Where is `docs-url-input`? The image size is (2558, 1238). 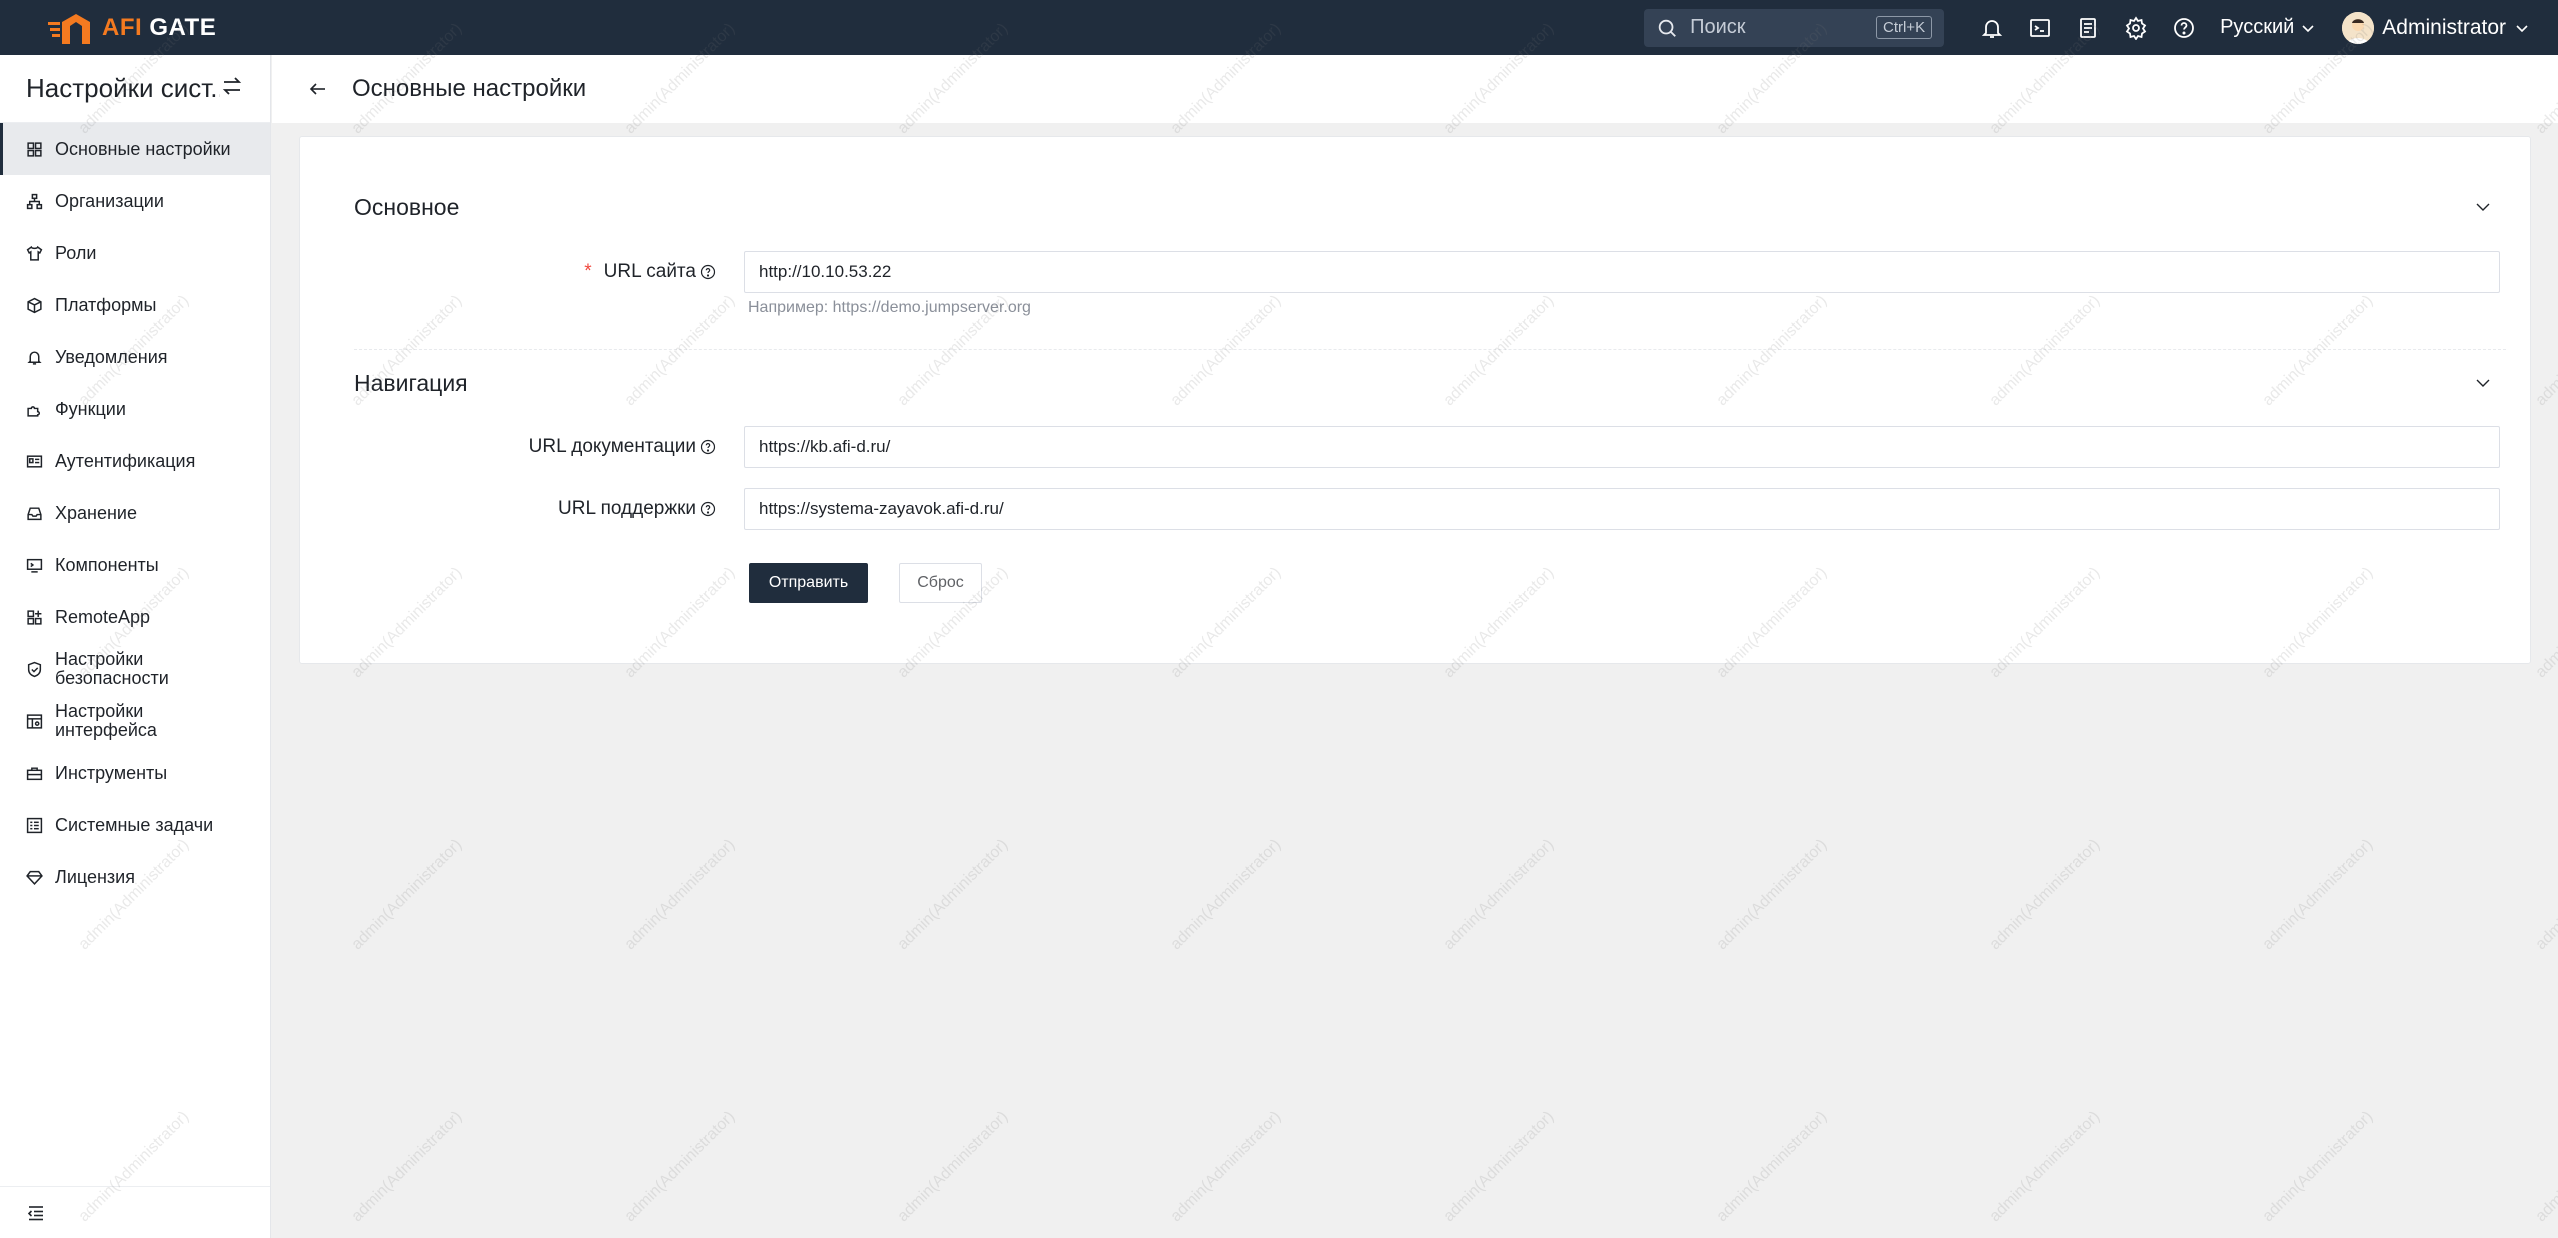
docs-url-input is located at coordinates (1622, 447).